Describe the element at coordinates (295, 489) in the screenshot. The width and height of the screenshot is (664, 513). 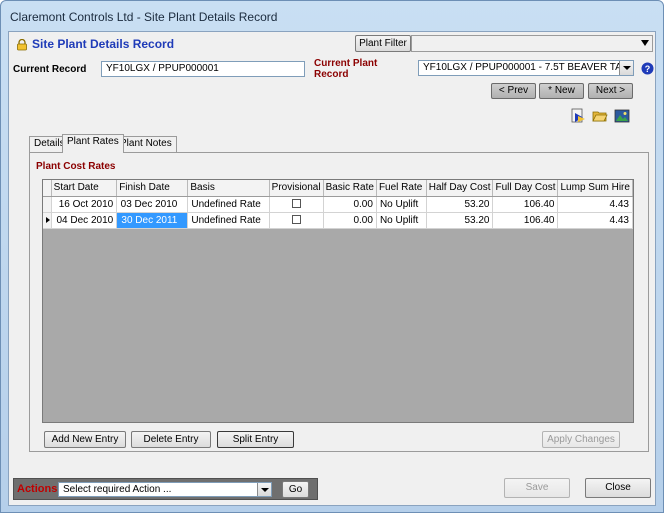
I see `go-button: Go` at that location.